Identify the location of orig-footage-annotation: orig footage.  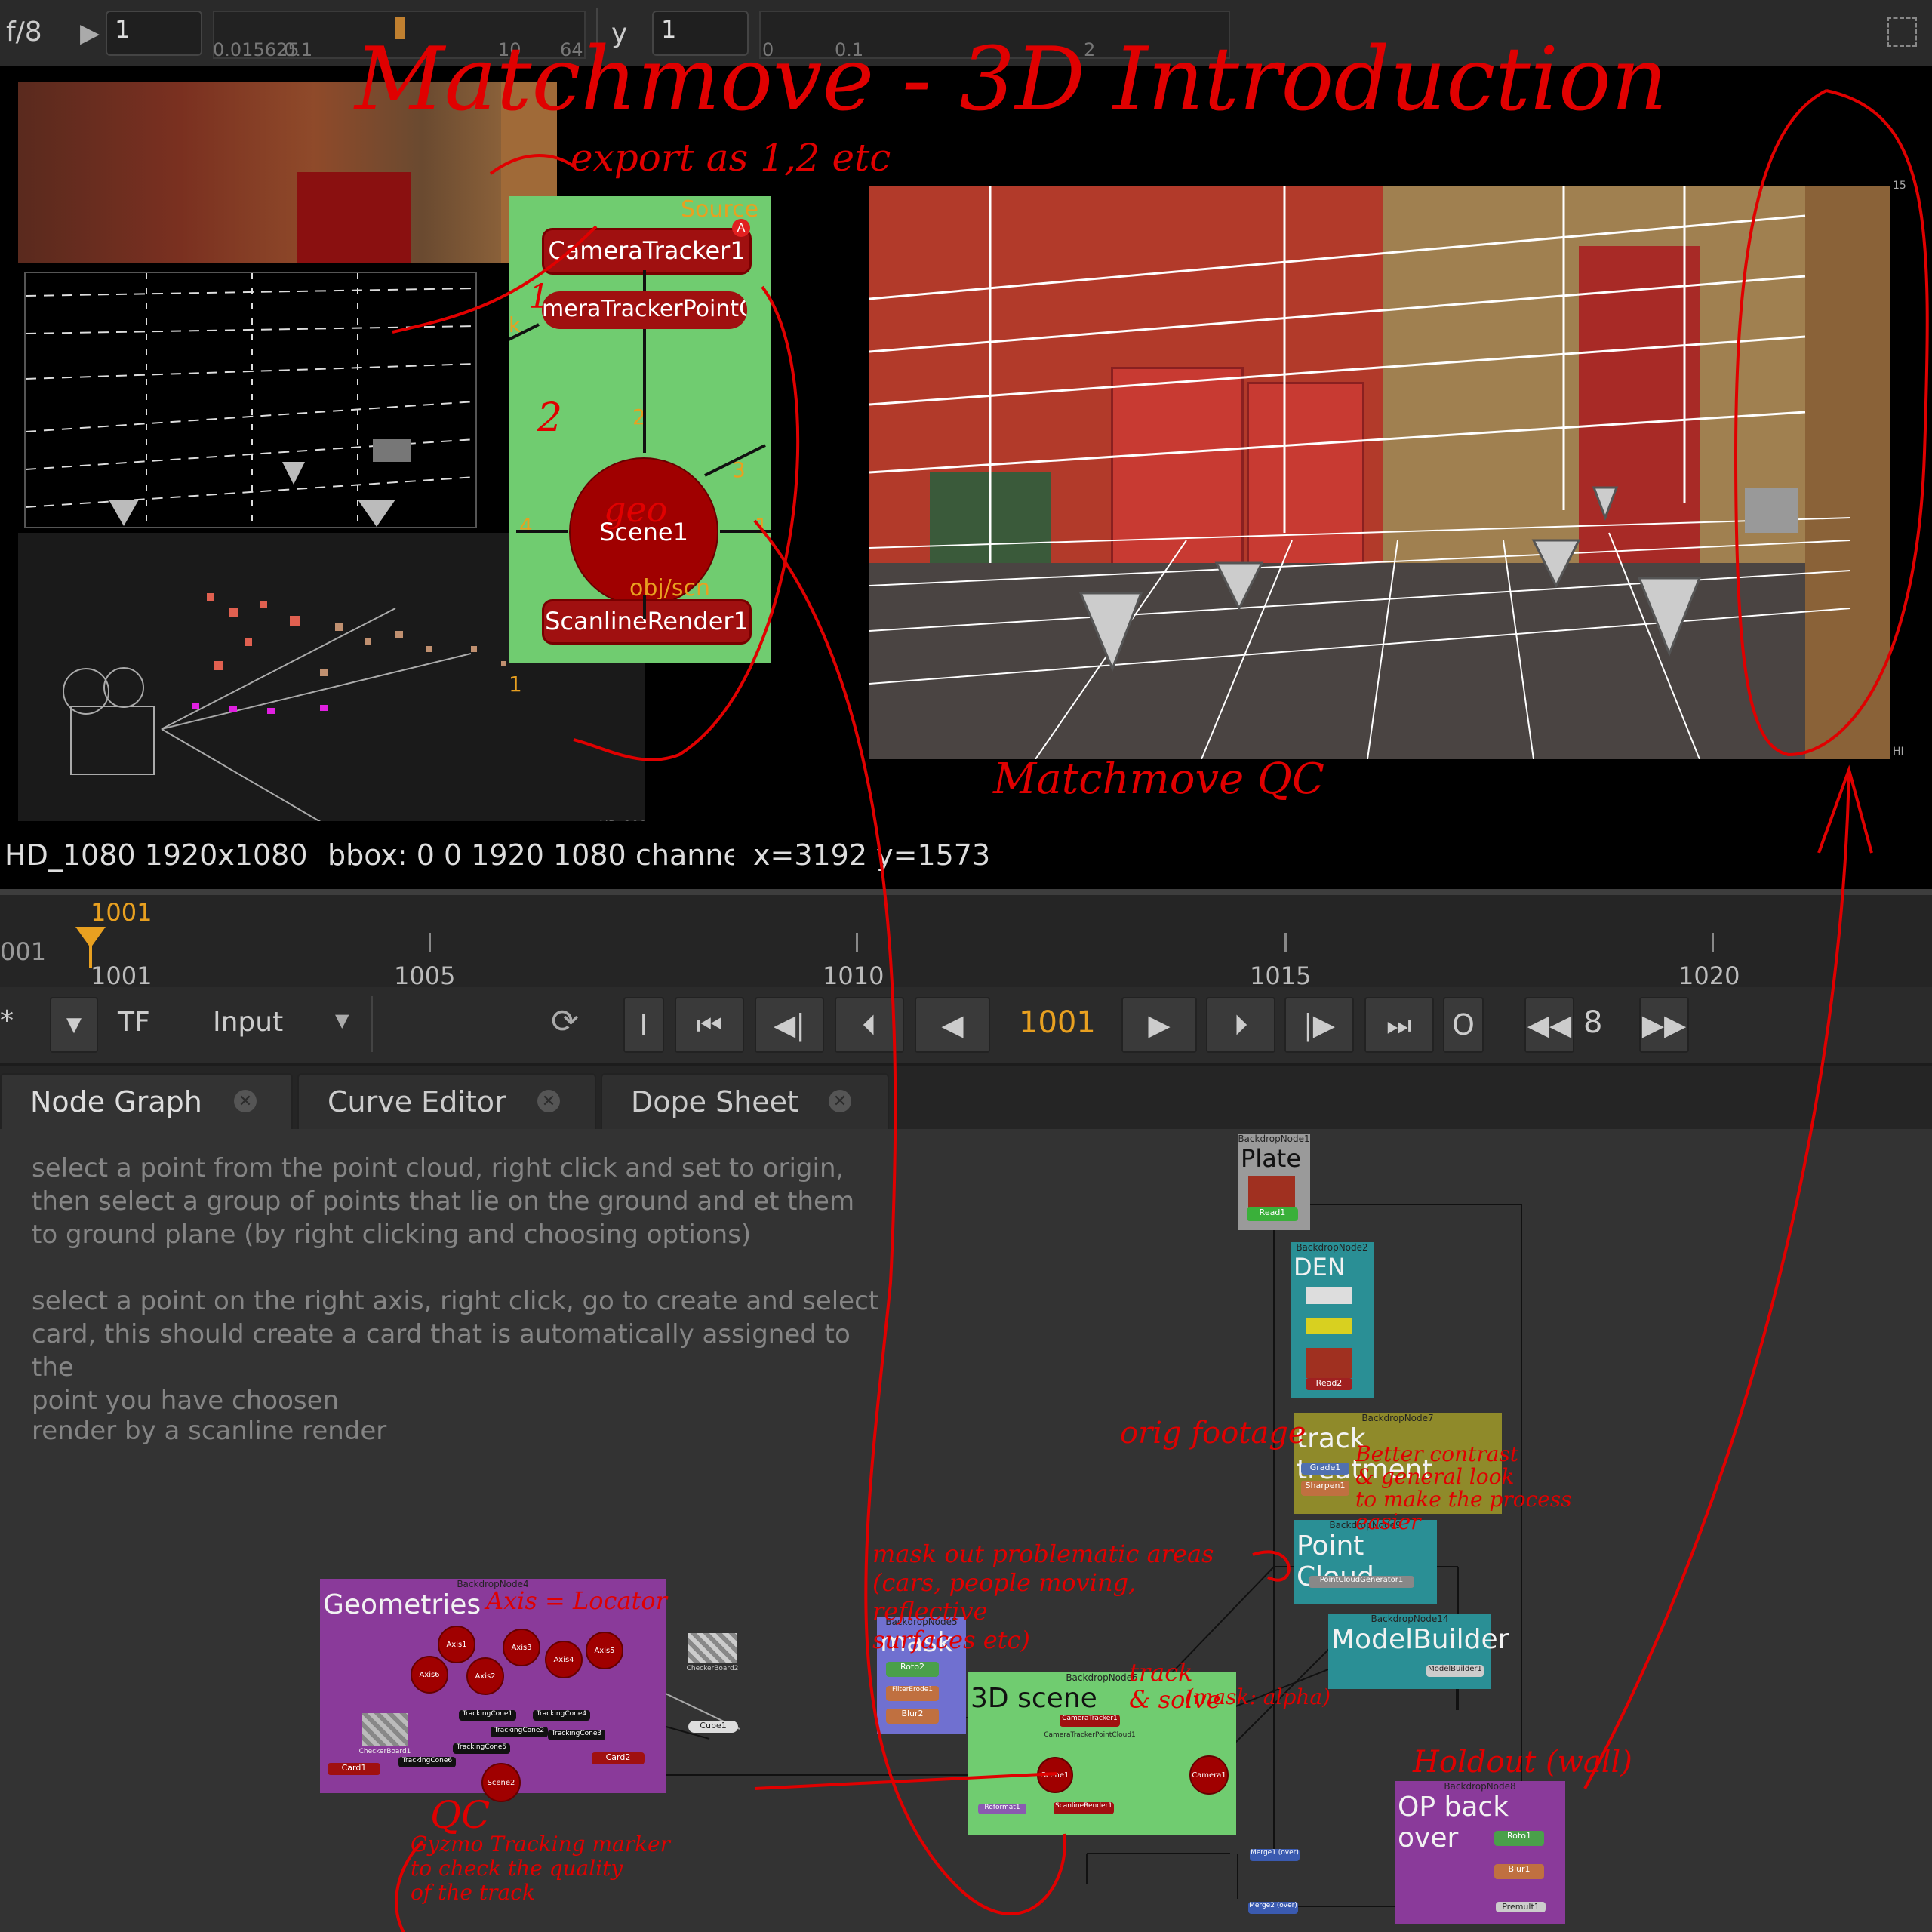
(1213, 1433).